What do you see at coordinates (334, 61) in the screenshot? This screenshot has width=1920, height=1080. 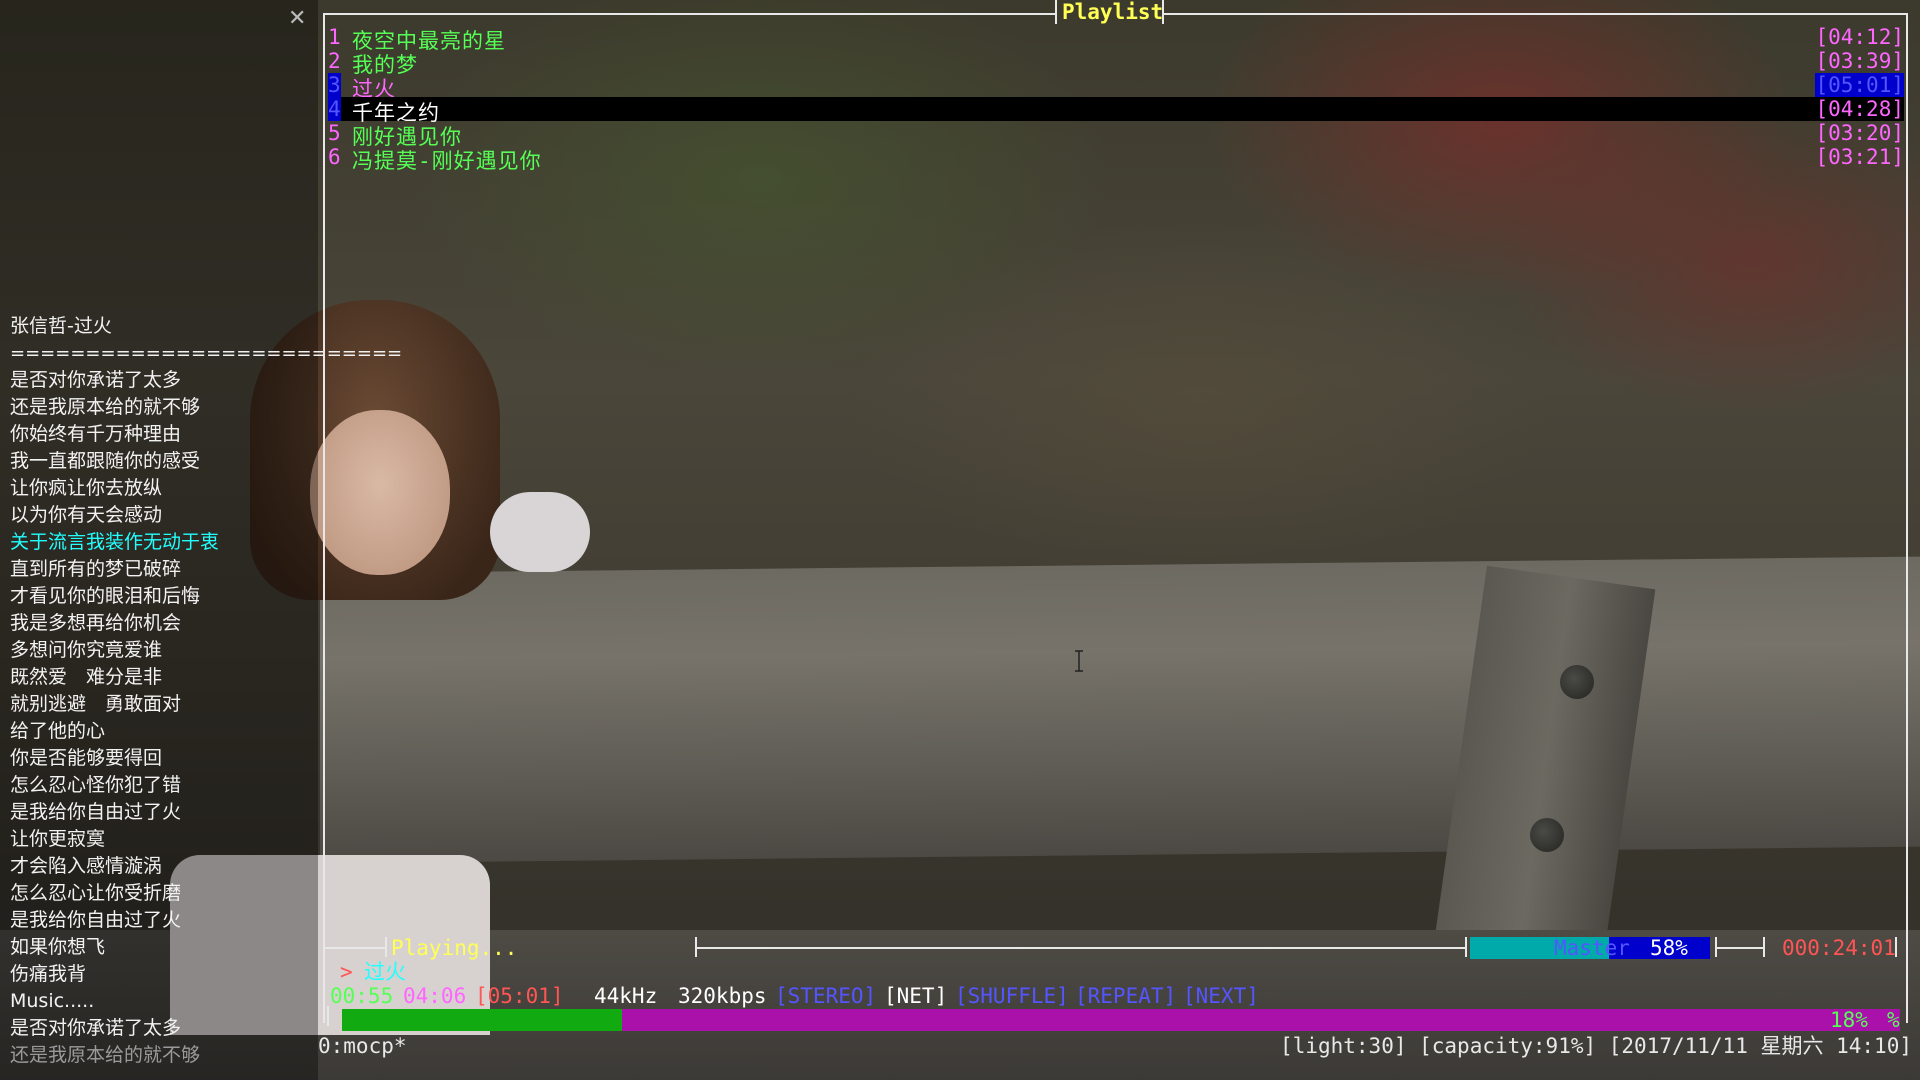 I see `playlist-item-number: 2` at bounding box center [334, 61].